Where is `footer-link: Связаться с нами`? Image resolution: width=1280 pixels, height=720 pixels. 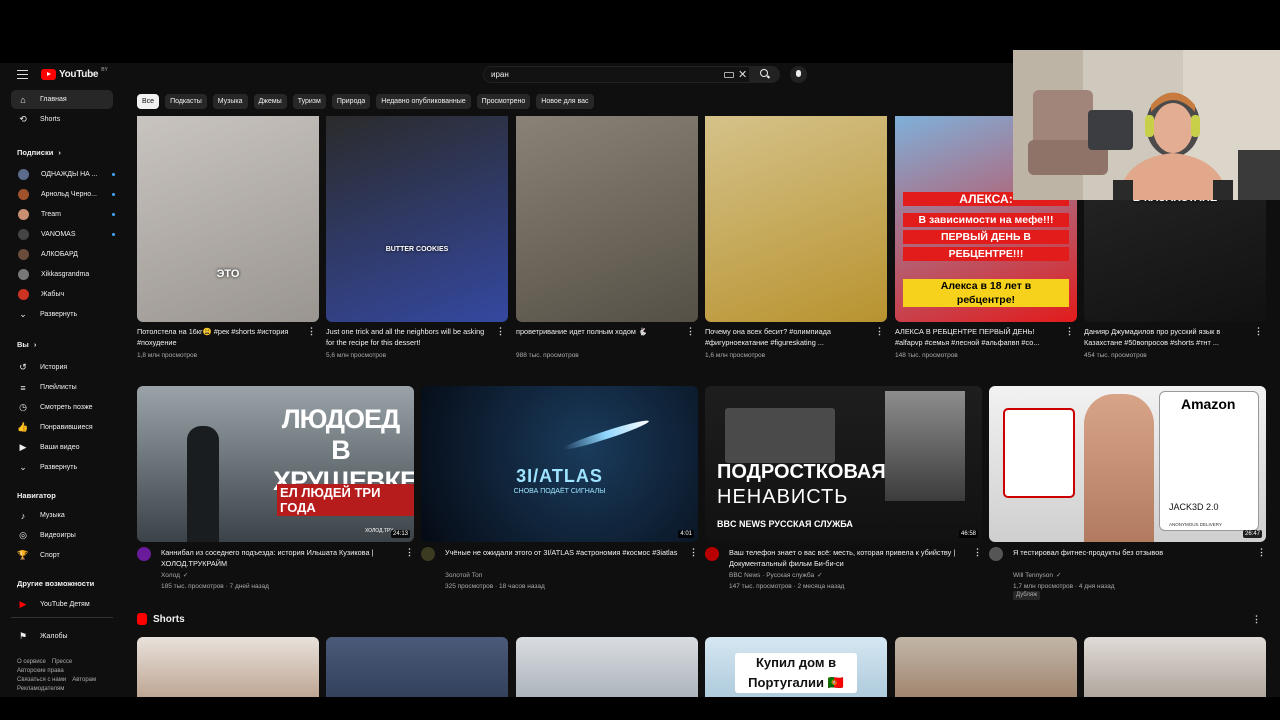 footer-link: Связаться с нами is located at coordinates (41, 680).